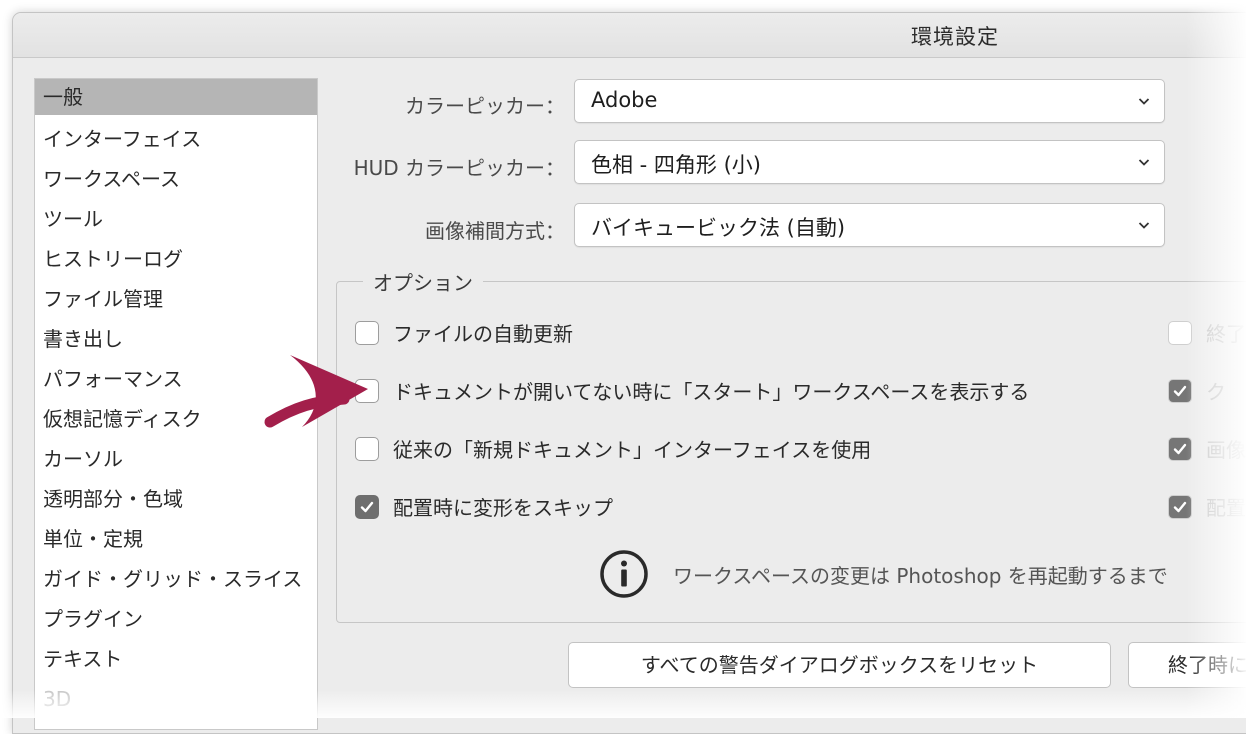  Describe the element at coordinates (176, 259) in the screenshot. I see `sidebar-item-history-log: ヒストリーログ` at that location.